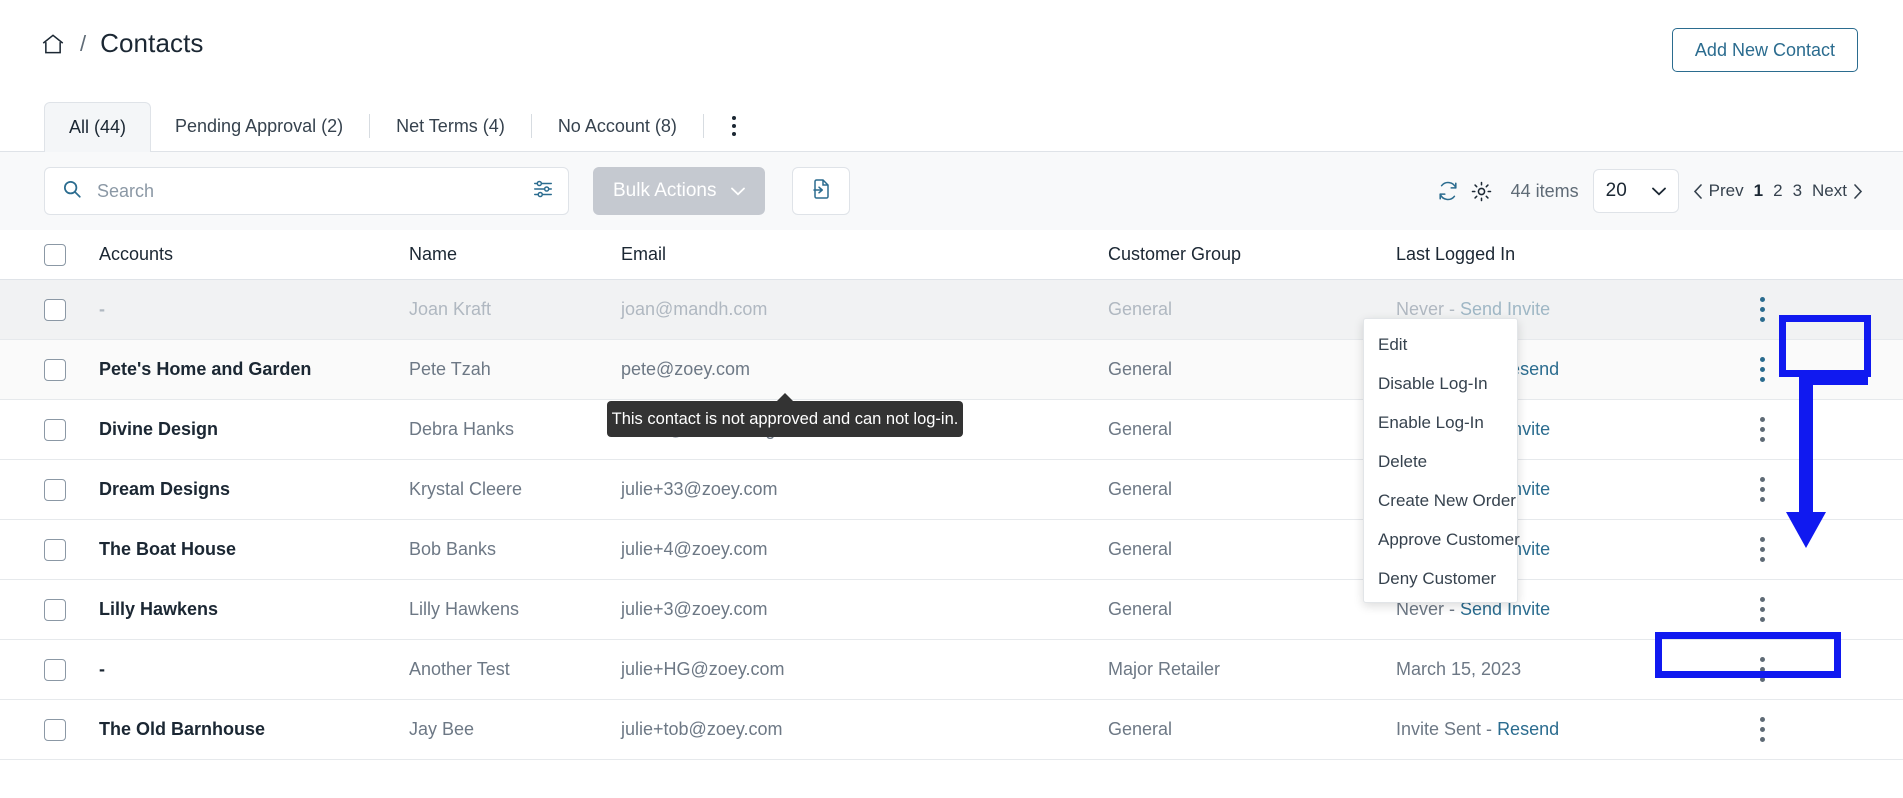 The height and width of the screenshot is (798, 1903). I want to click on tabs-overflow-kebab-icon, so click(734, 125).